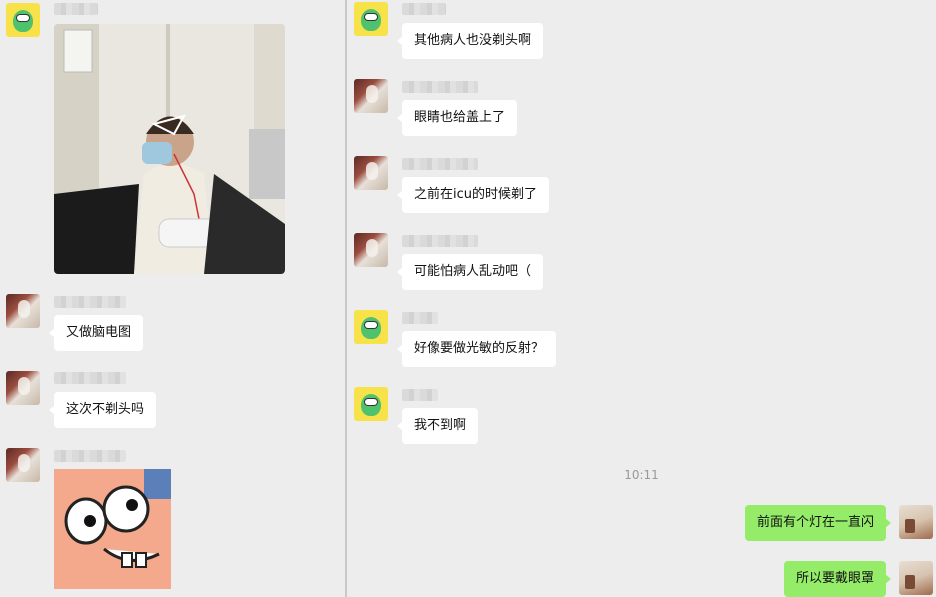 Image resolution: width=936 pixels, height=597 pixels. I want to click on message-bubble: 这次不剃头吗, so click(102, 410).